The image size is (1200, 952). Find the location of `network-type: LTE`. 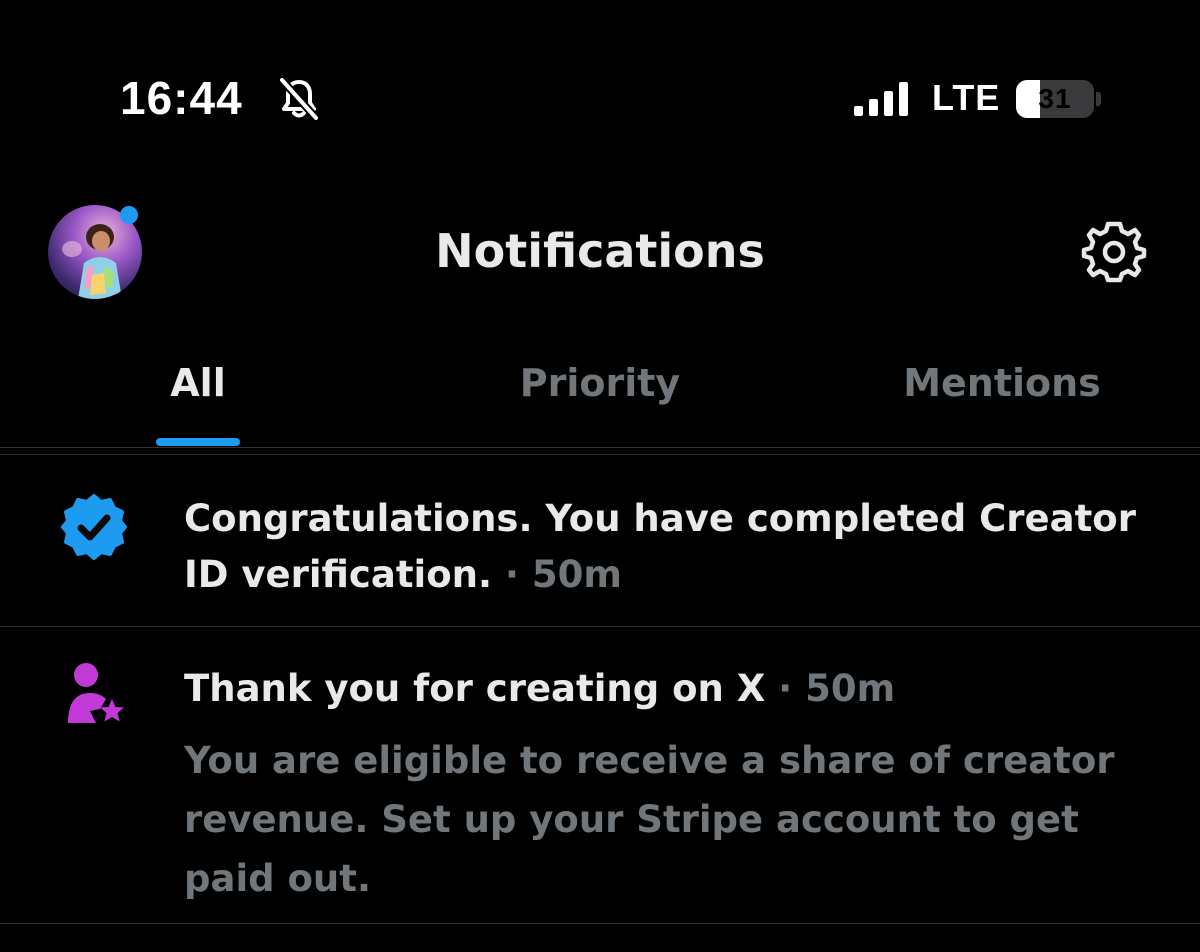

network-type: LTE is located at coordinates (966, 97).